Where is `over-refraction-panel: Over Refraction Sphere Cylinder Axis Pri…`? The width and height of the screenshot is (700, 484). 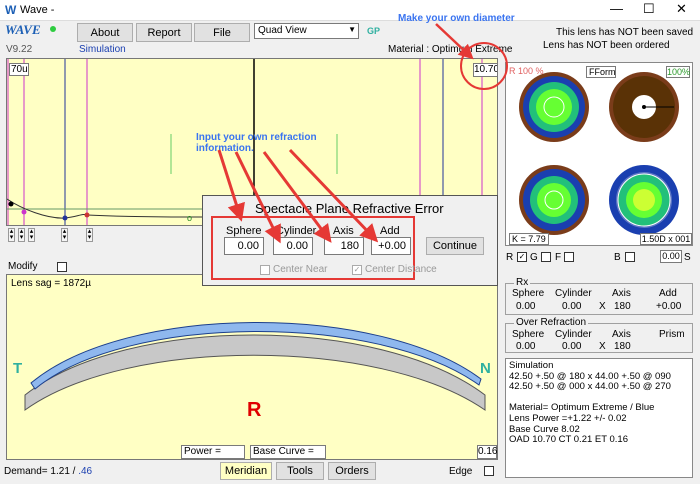 over-refraction-panel: Over Refraction Sphere Cylinder Axis Pri… is located at coordinates (599, 335).